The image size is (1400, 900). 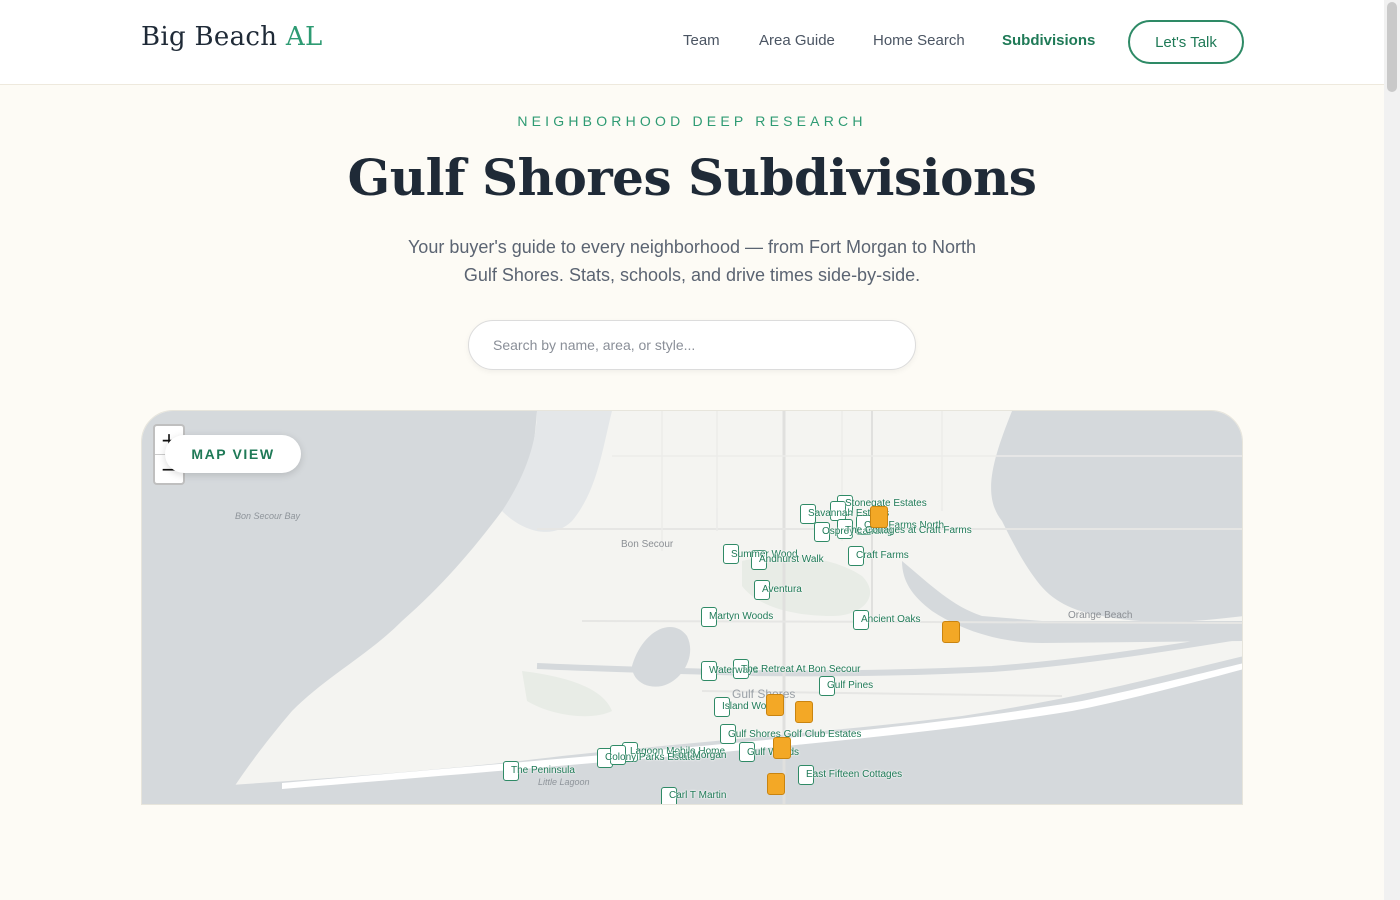 What do you see at coordinates (854, 774) in the screenshot?
I see `label-east-fifteen: East Fifteen Cottages` at bounding box center [854, 774].